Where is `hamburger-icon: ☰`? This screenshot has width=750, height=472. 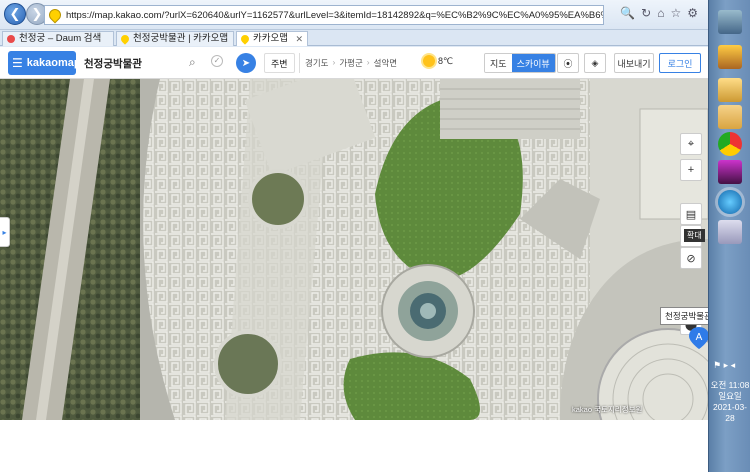 hamburger-icon: ☰ is located at coordinates (17, 63).